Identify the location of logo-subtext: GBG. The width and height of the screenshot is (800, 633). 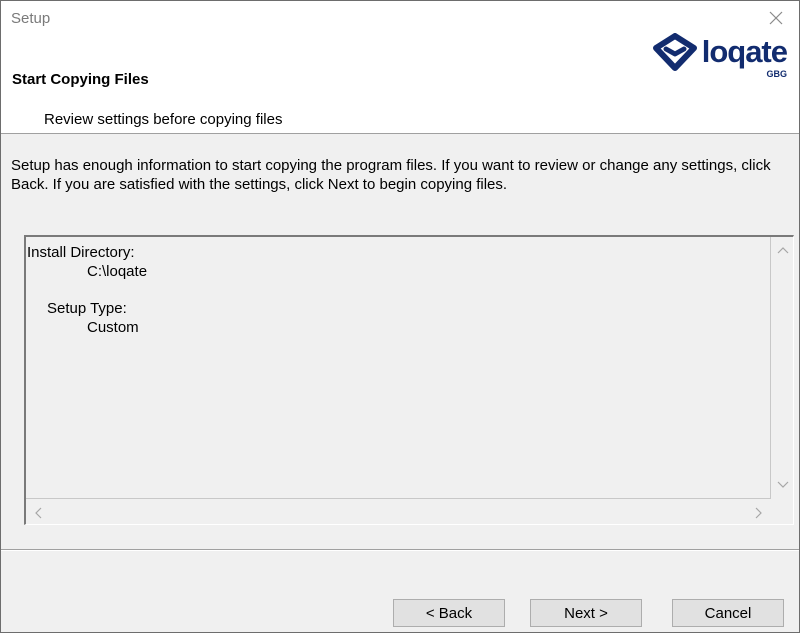
(776, 74).